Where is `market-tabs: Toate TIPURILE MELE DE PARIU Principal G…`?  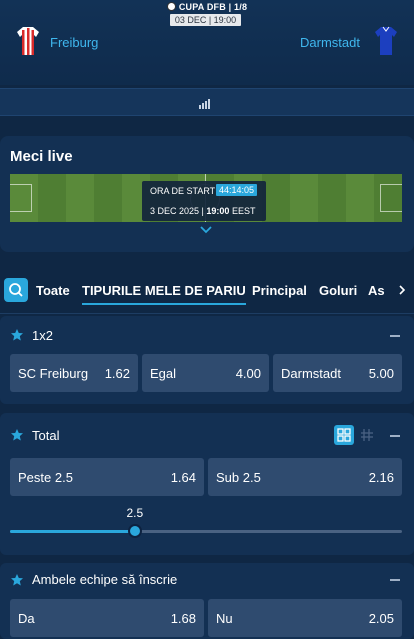
market-tabs: Toate TIPURILE MELE DE PARIU Principal G… is located at coordinates (207, 292).